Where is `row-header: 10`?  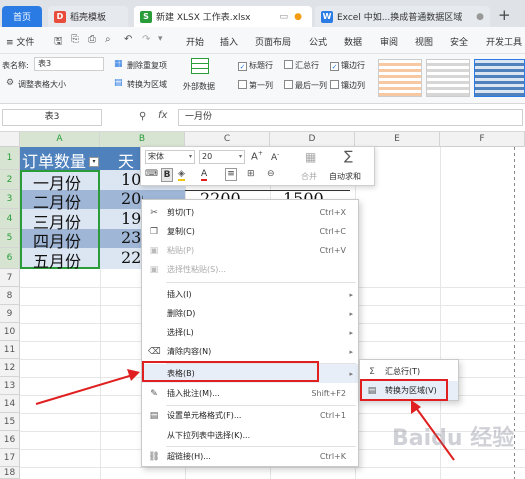
row-header: 10 is located at coordinates (10, 332).